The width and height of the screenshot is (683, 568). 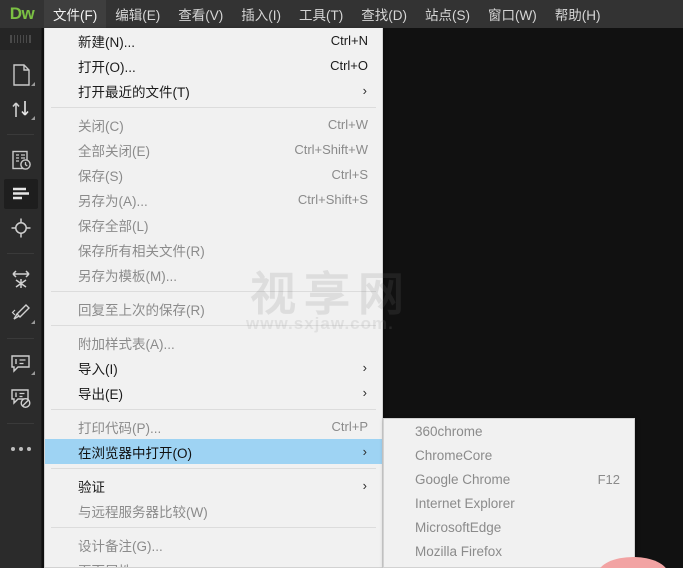 I want to click on left-toolbar-rail, so click(x=21, y=298).